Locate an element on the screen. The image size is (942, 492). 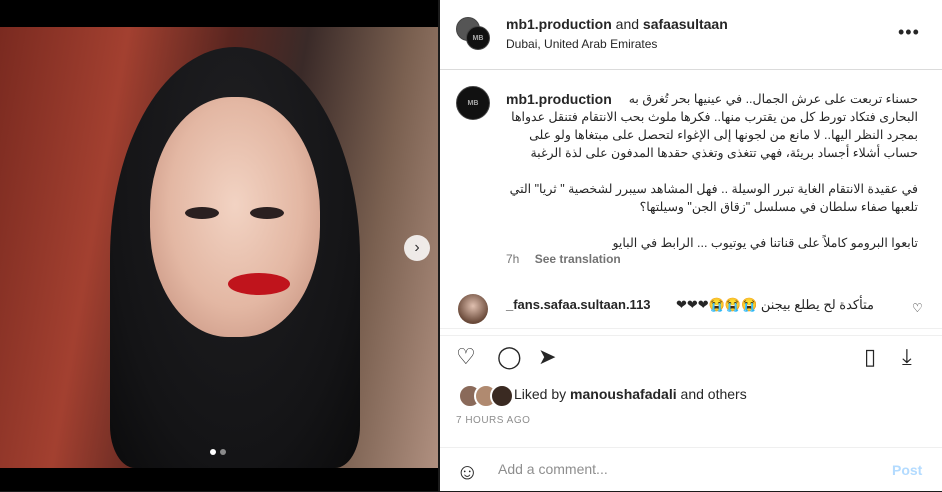
bookmark-icon: ▯ is located at coordinates (870, 357).